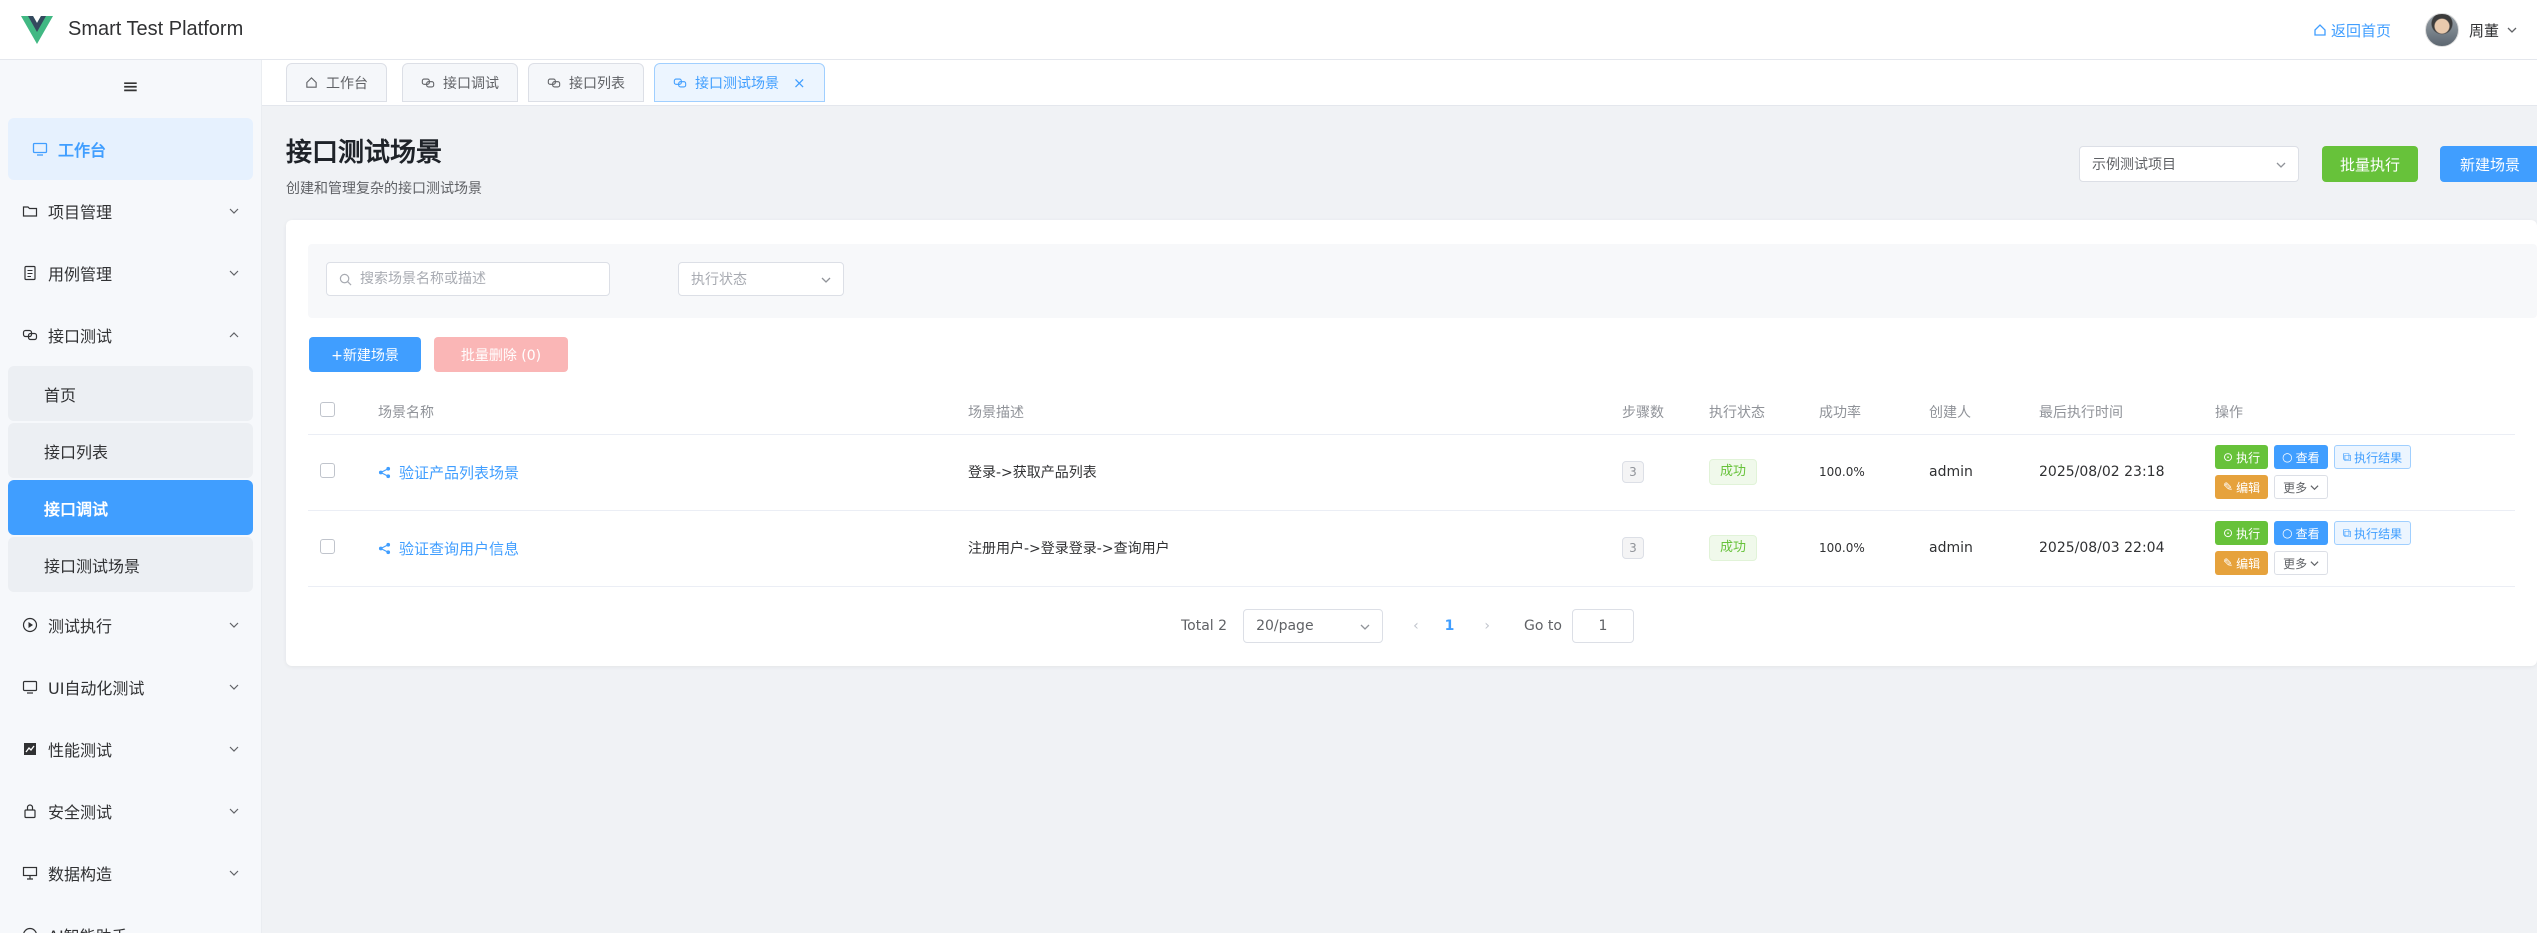  What do you see at coordinates (80, 274) in the screenshot?
I see `sidebar-item-label: 用例管理` at bounding box center [80, 274].